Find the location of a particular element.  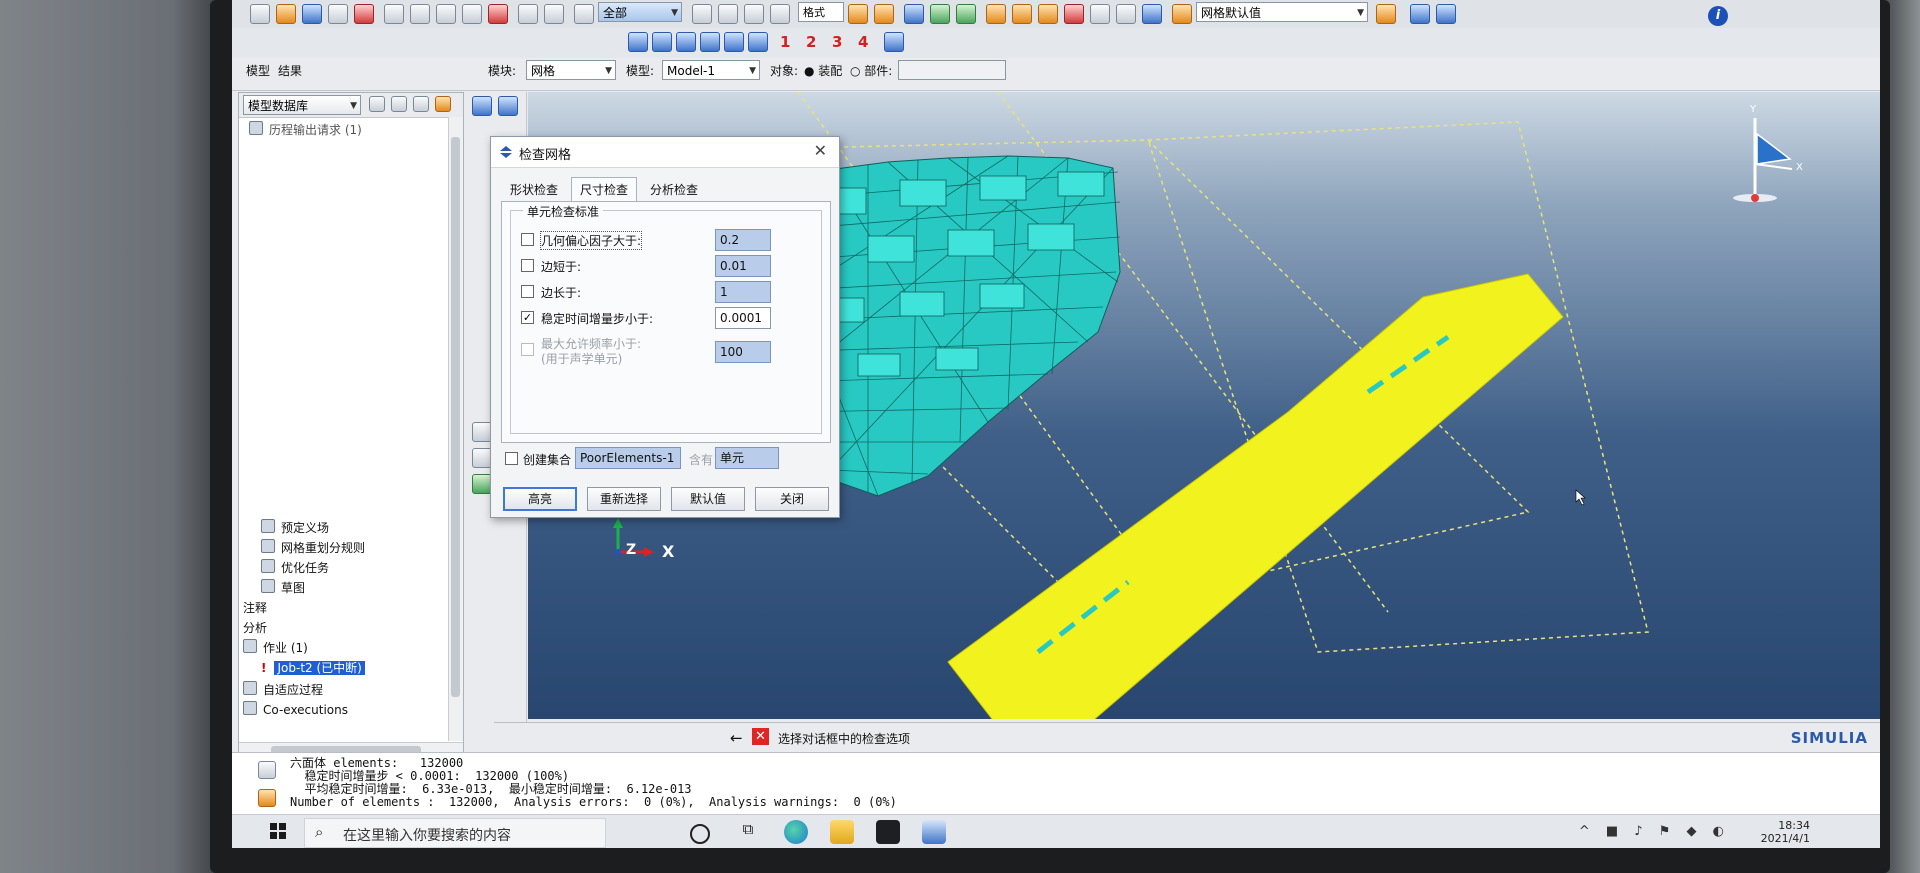

redo-icon is located at coordinates (1126, 14).